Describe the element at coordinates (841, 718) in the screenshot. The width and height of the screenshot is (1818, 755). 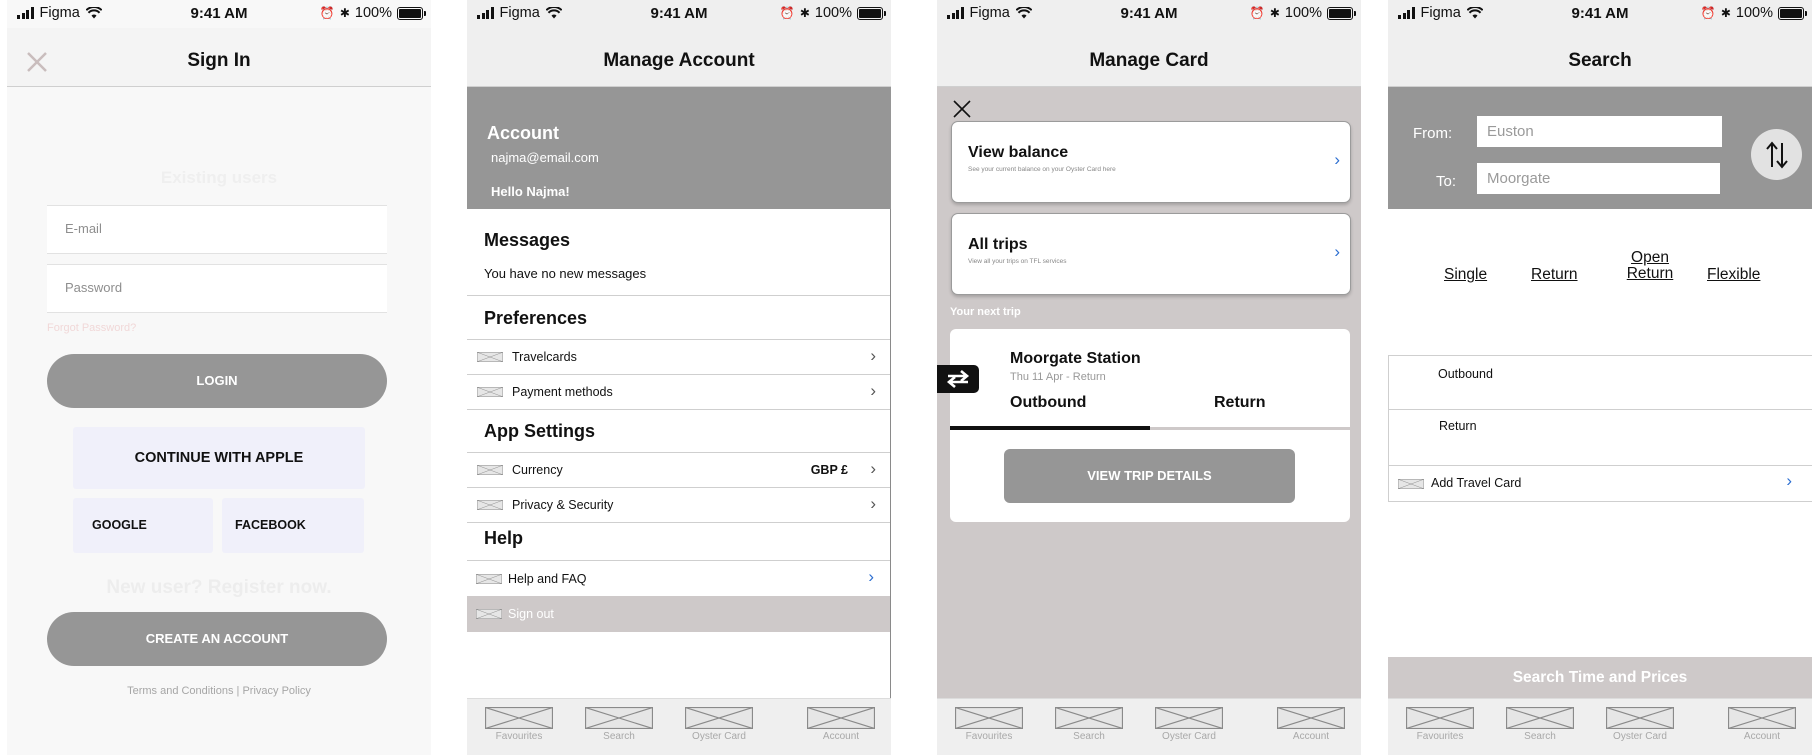
I see `account-icon` at that location.